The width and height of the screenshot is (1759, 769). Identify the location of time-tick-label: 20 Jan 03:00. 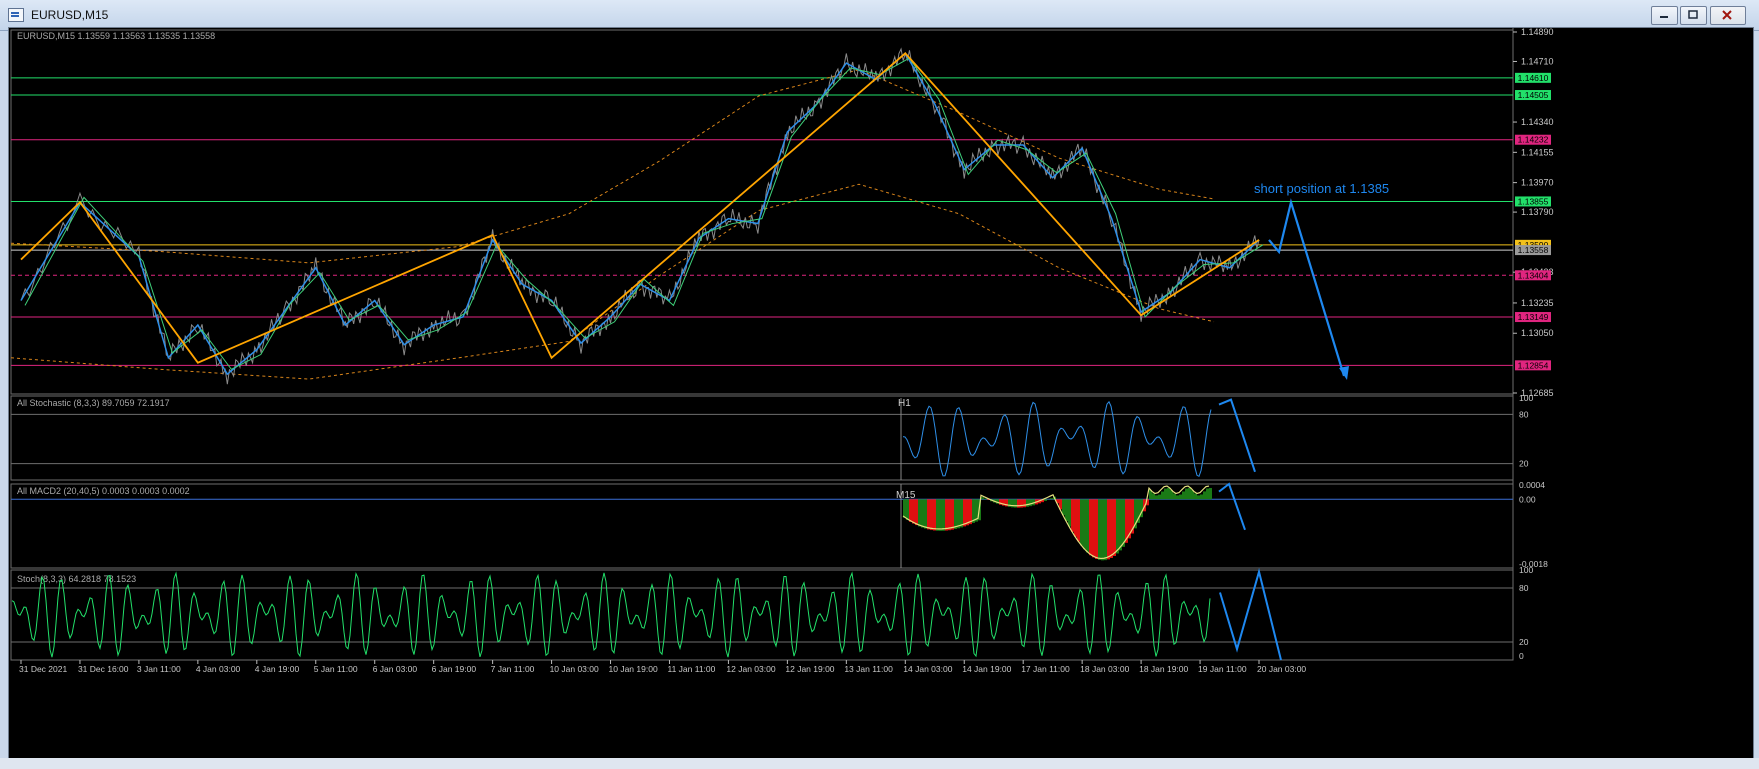
(1281, 669).